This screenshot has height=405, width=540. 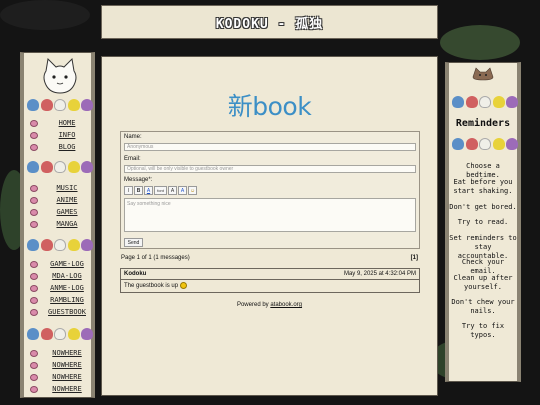 What do you see at coordinates (414, 258) in the screenshot?
I see `page-number-link: [1]` at bounding box center [414, 258].